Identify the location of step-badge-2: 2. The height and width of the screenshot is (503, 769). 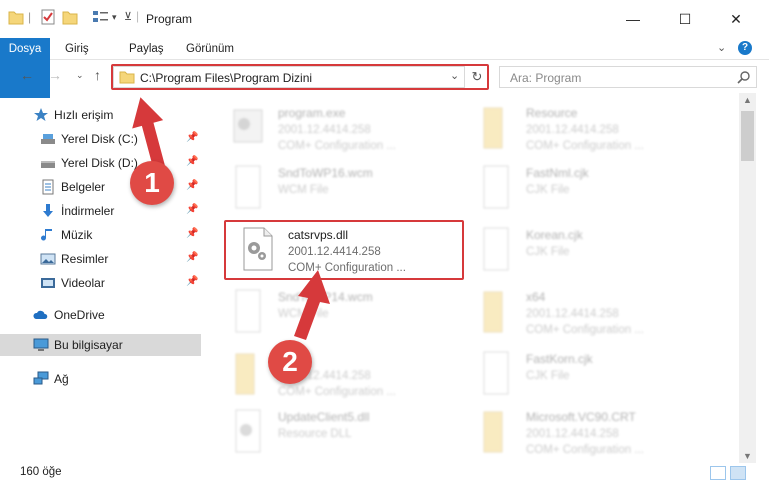
(290, 362).